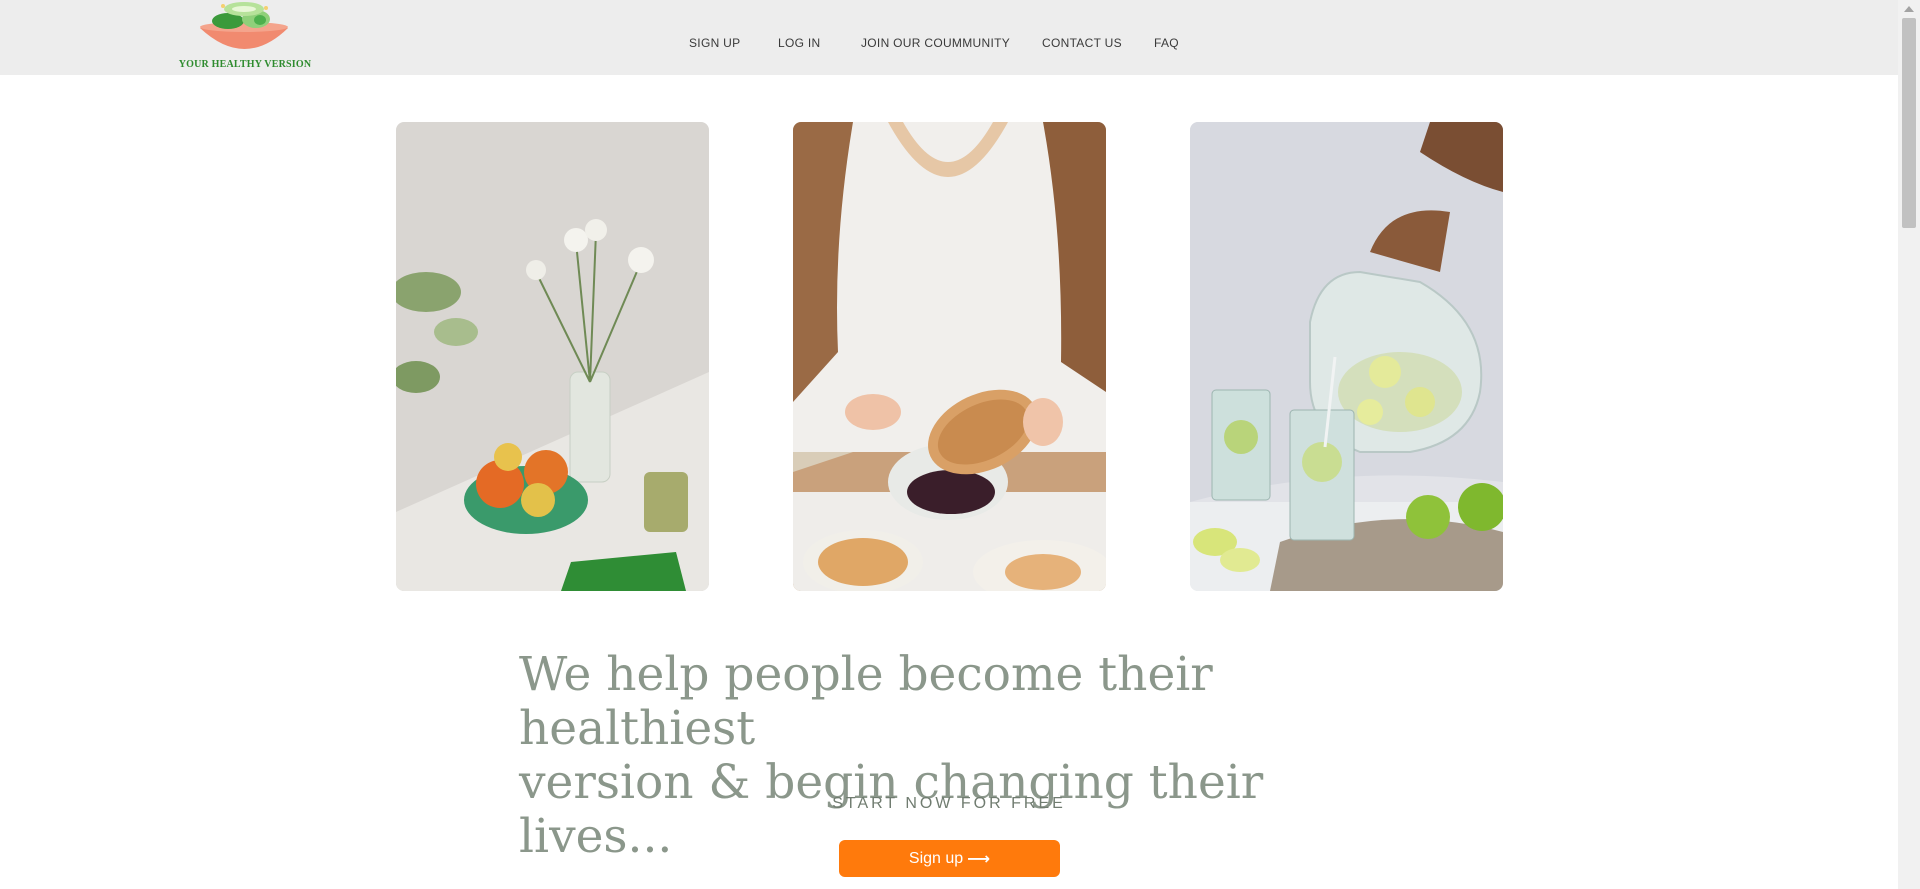 This screenshot has height=889, width=1920. Describe the element at coordinates (714, 43) in the screenshot. I see `nav-sign-up: SIGN UP` at that location.